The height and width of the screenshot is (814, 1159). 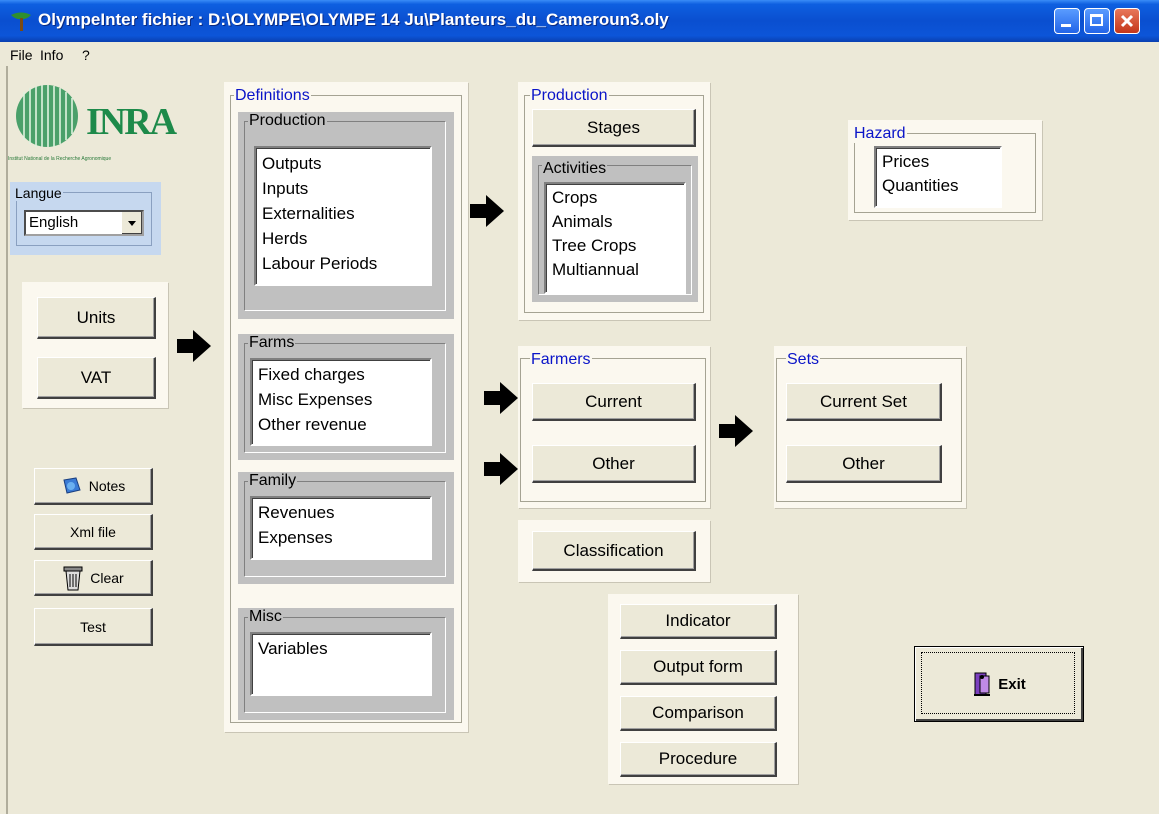 I want to click on list-item: Quantities, so click(x=938, y=186).